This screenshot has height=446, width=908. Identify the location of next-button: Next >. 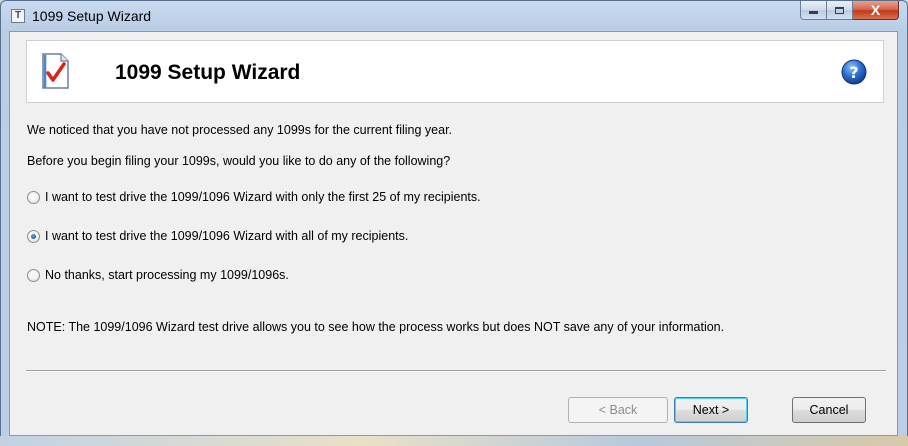
(711, 410).